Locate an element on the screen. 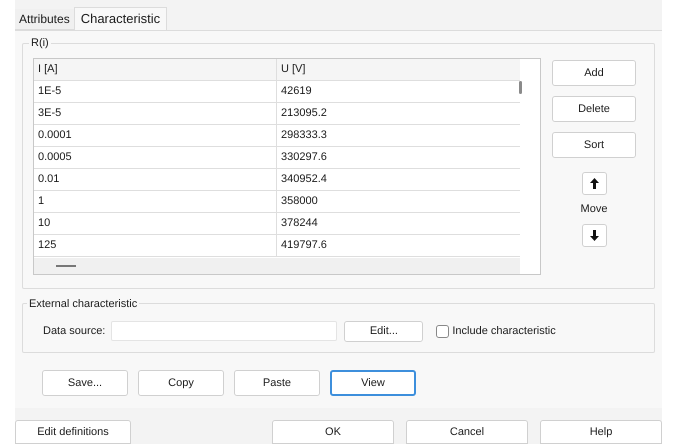  checkbox is located at coordinates (443, 331).